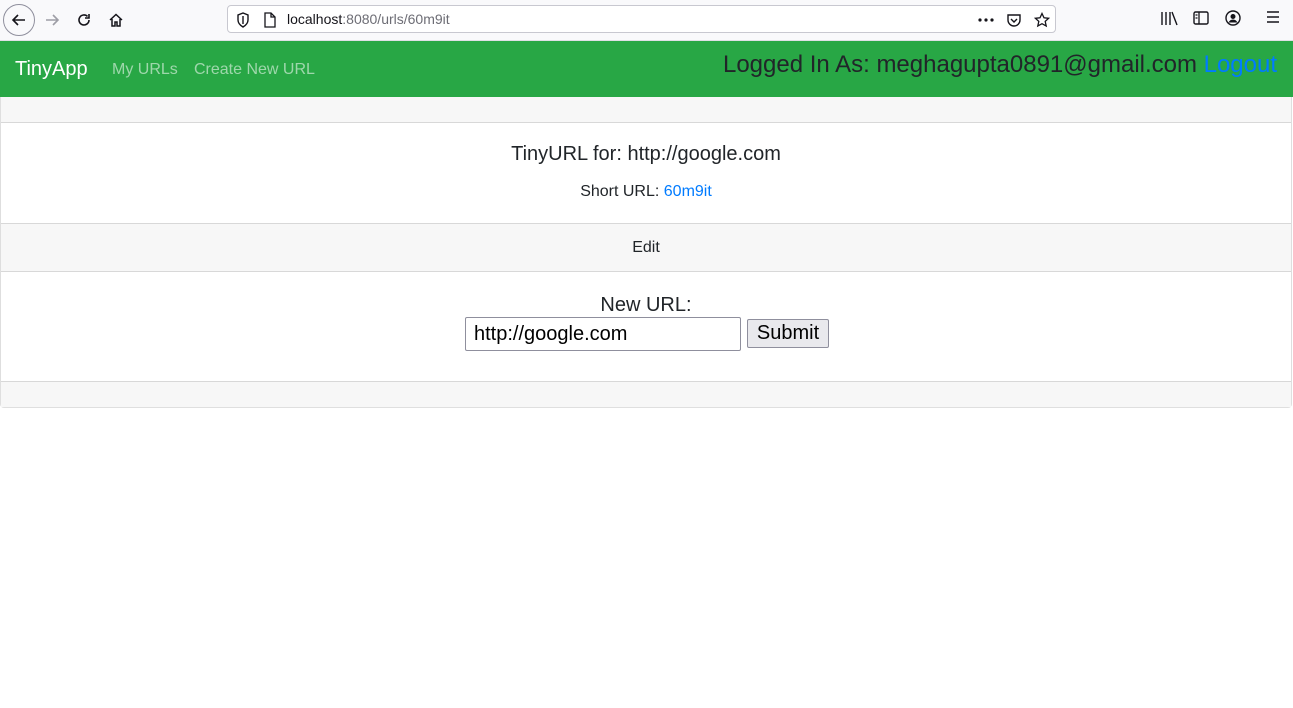 The height and width of the screenshot is (708, 1293). I want to click on short-url-link: 60m9it, so click(688, 191).